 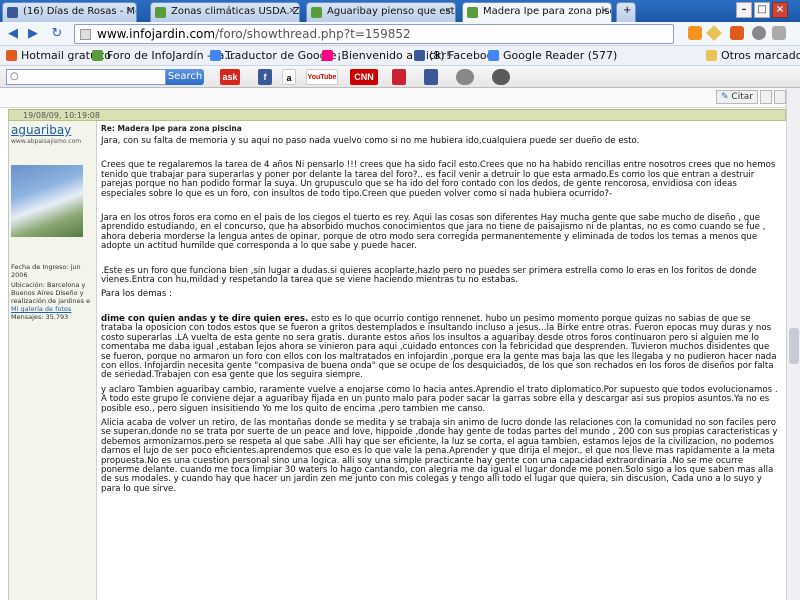 I want to click on bookmark-google-reader: Google Reader (577), so click(x=552, y=55).